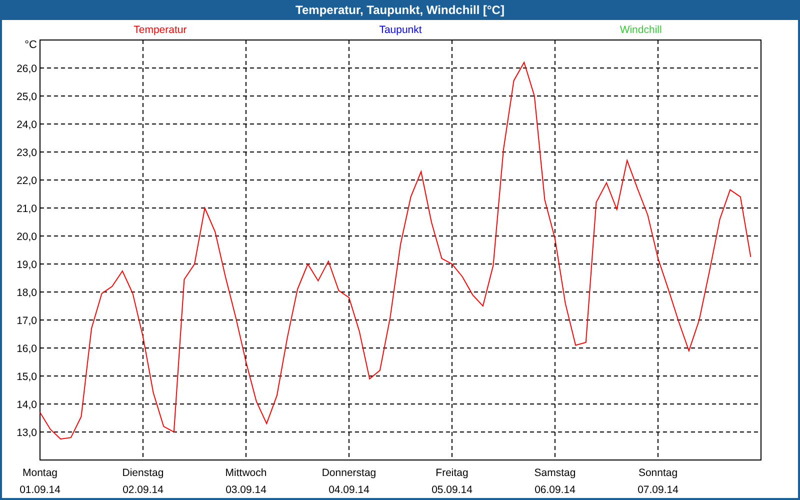 The image size is (800, 500). I want to click on y-tick-label: 21,0, so click(26, 209).